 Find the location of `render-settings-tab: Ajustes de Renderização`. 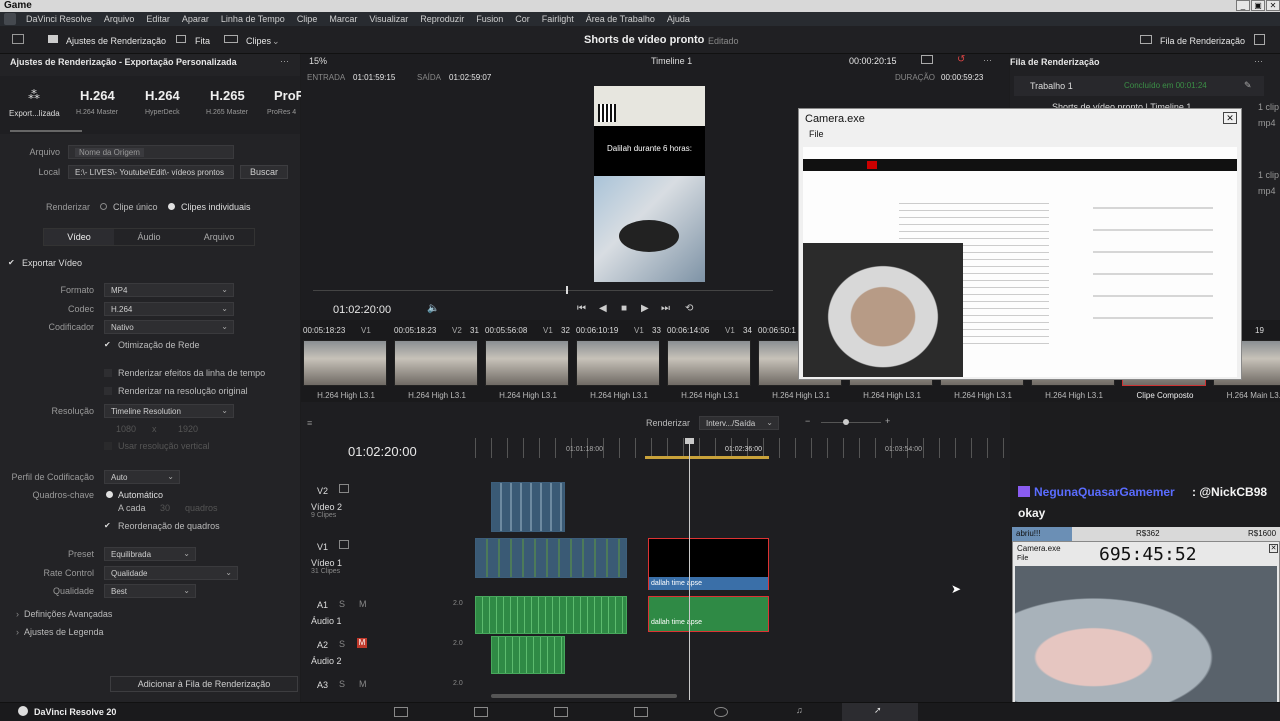

render-settings-tab: Ajustes de Renderização is located at coordinates (116, 41).